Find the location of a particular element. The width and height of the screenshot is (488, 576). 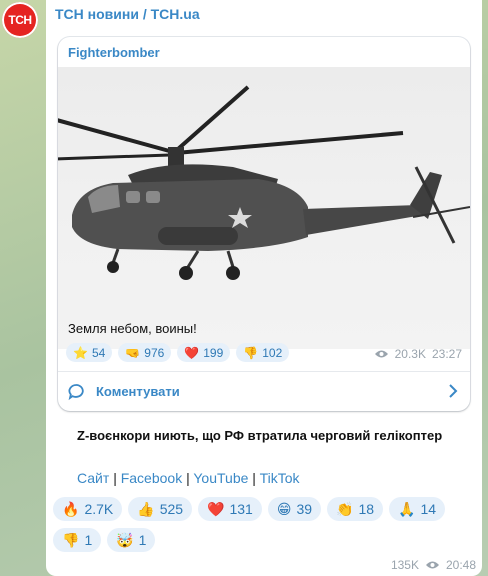

star-icon: ⭐ is located at coordinates (80, 352).